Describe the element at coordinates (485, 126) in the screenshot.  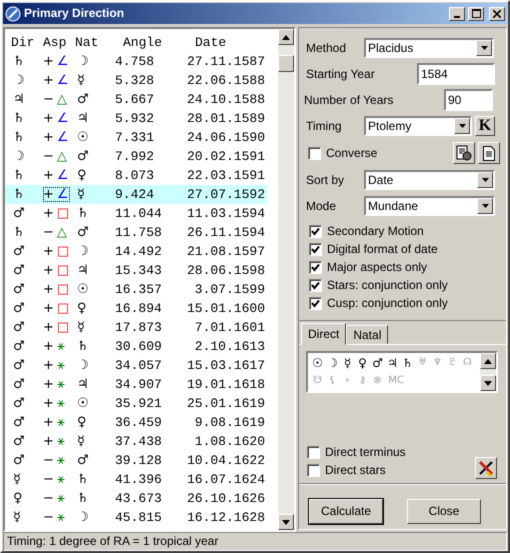
I see `k-button: K` at that location.